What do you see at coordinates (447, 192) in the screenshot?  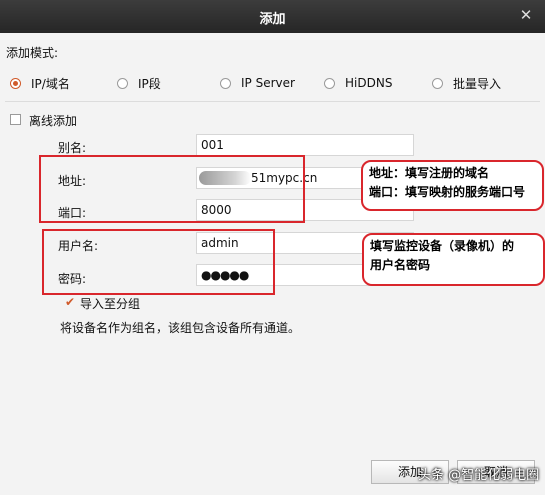 I see `callout-line: 端口：填写映射的服务端口号` at bounding box center [447, 192].